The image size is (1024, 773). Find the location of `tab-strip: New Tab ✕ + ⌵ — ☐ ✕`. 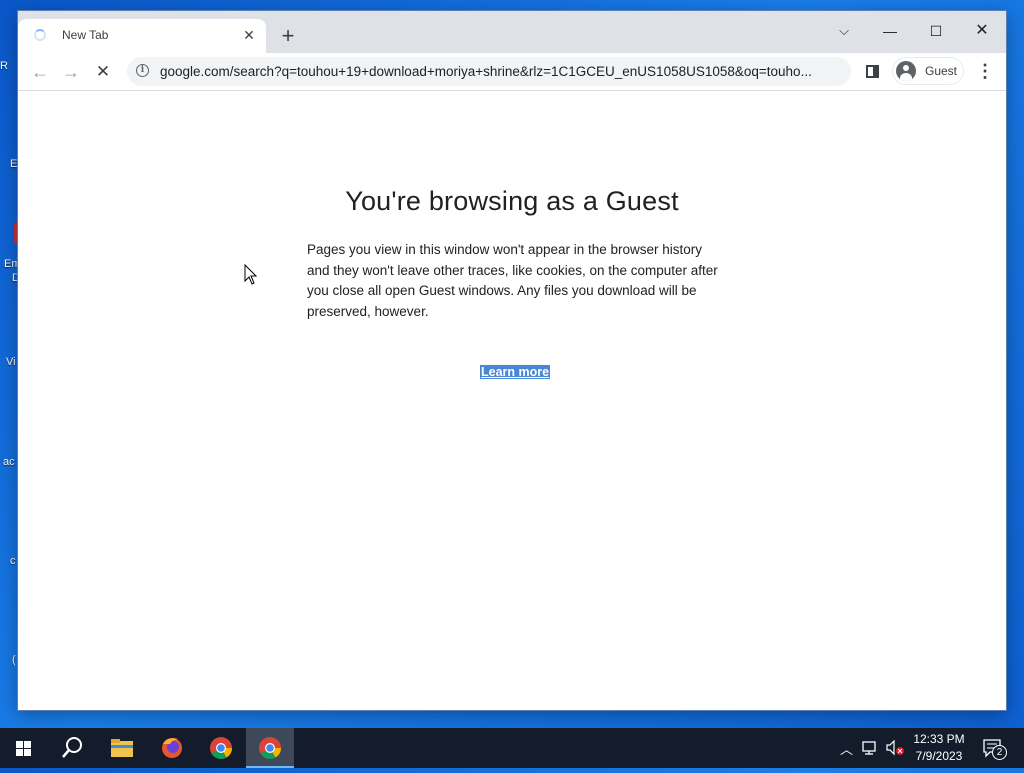

tab-strip: New Tab ✕ + ⌵ — ☐ ✕ is located at coordinates (512, 32).